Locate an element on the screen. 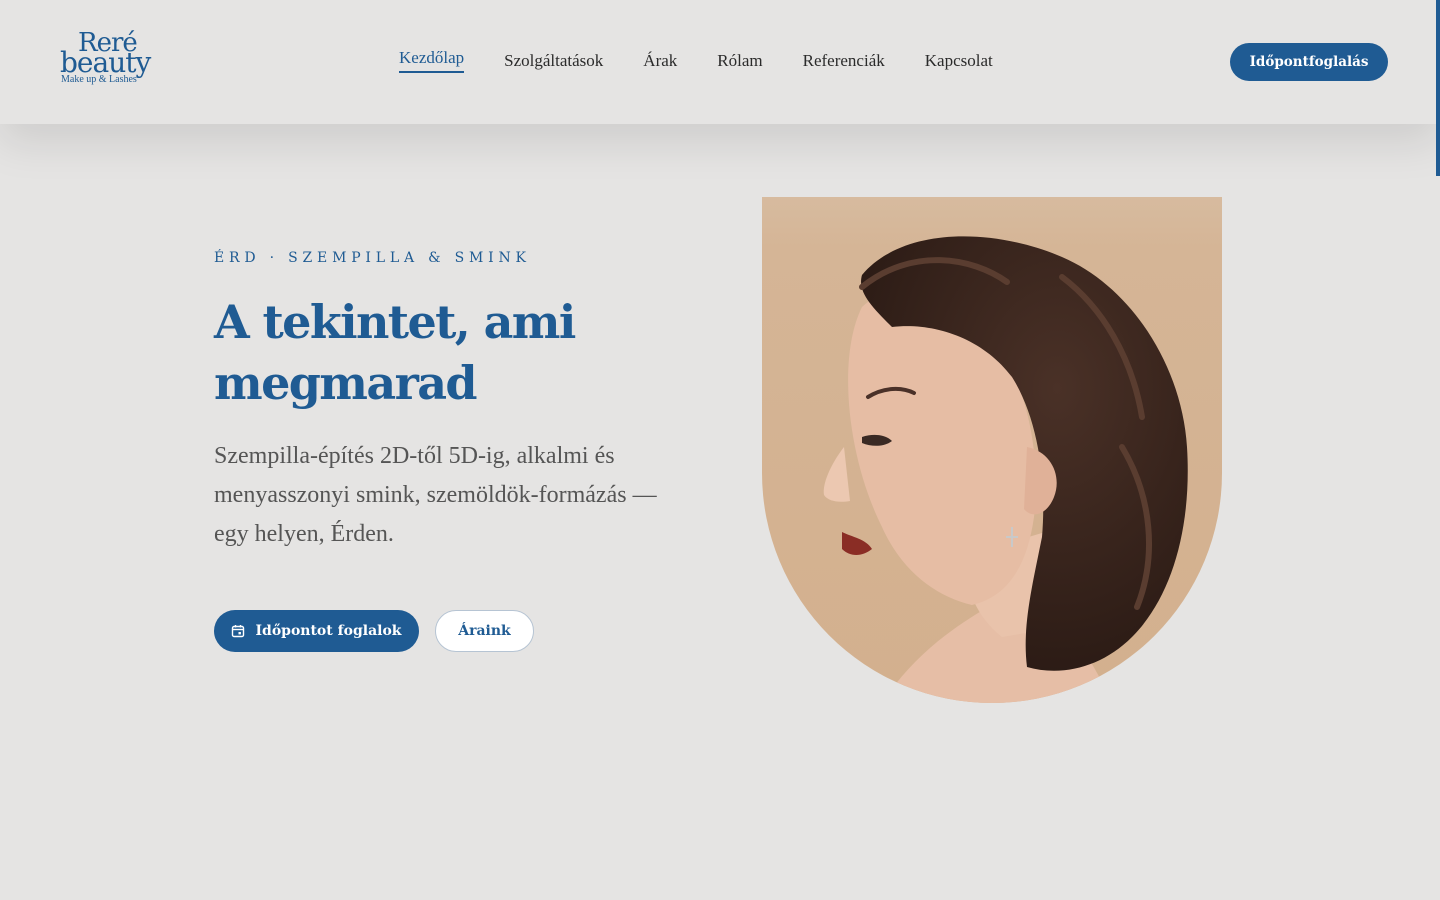 The width and height of the screenshot is (1440, 900). hero-headline: A tekintet, ami megmarad is located at coordinates (395, 352).